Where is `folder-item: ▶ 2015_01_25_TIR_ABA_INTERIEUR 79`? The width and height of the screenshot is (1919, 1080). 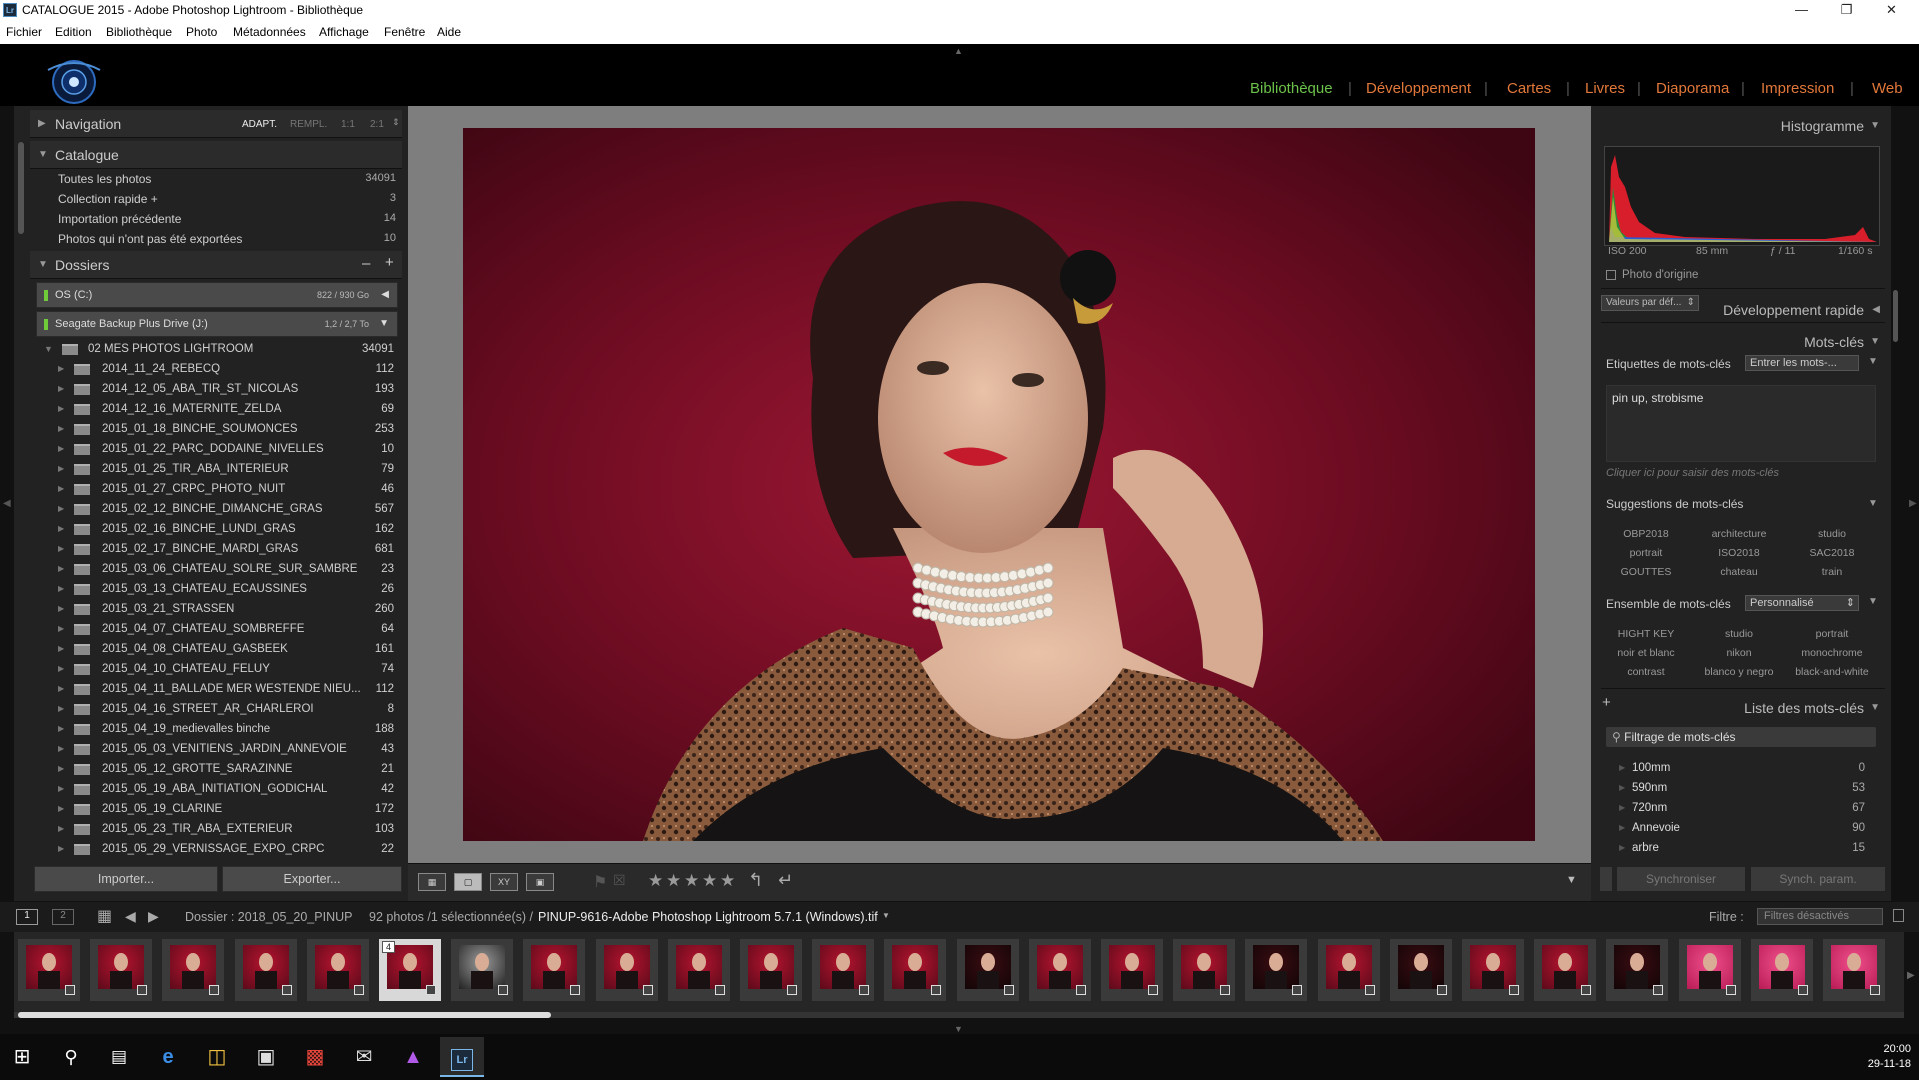
folder-item: ▶ 2015_01_25_TIR_ABA_INTERIEUR 79 is located at coordinates (216, 469).